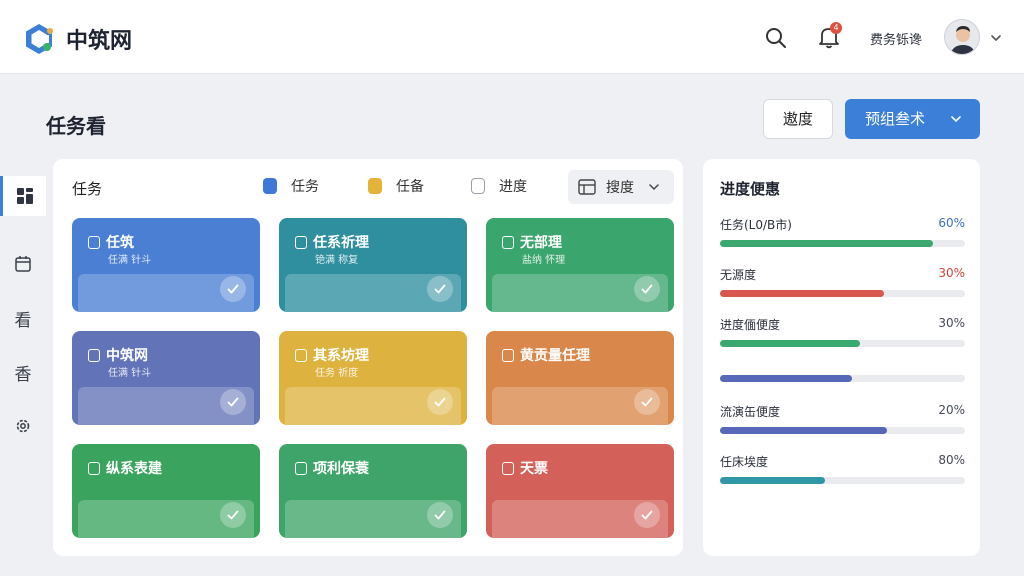 The image size is (1024, 576). Describe the element at coordinates (373, 378) in the screenshot. I see `task-card: 其系坊理 任务 祈度` at that location.